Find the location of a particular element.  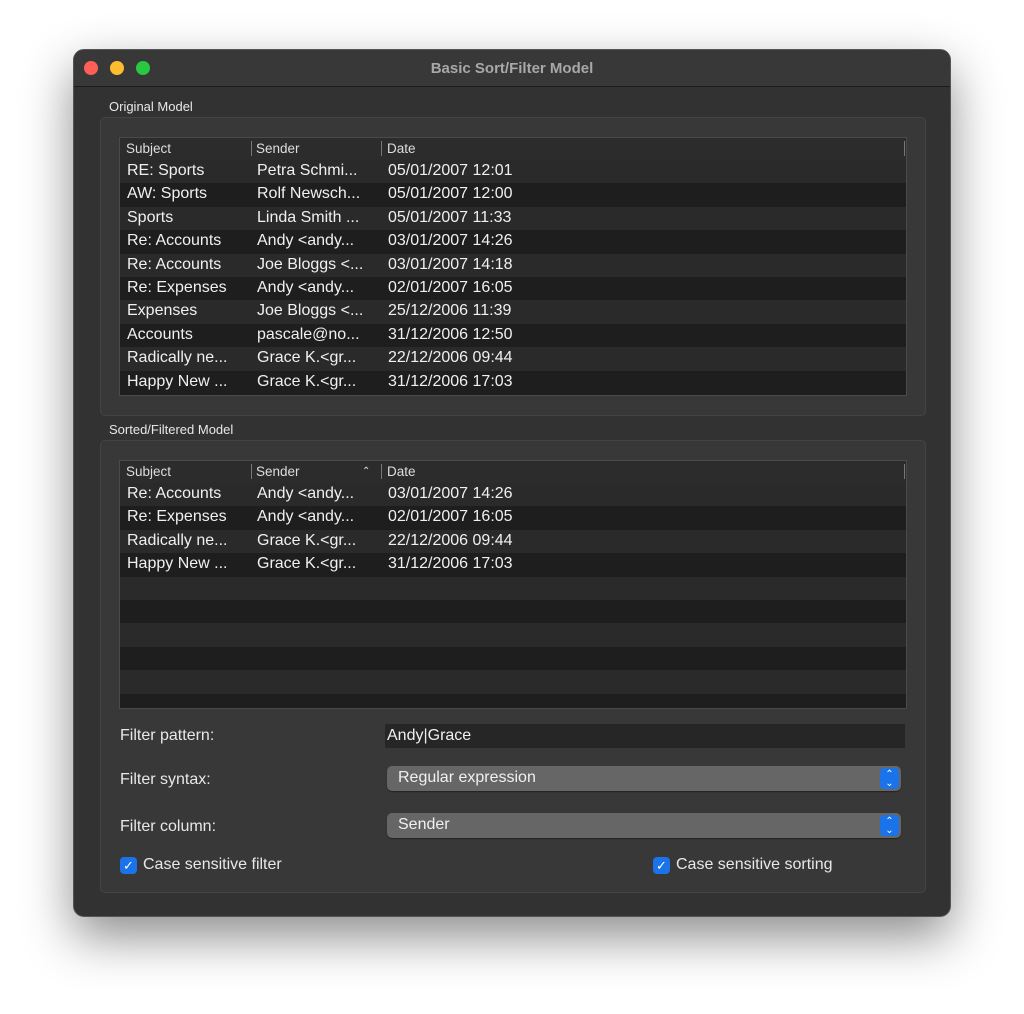

title-bar: Basic Sort/Filter Model is located at coordinates (512, 68).